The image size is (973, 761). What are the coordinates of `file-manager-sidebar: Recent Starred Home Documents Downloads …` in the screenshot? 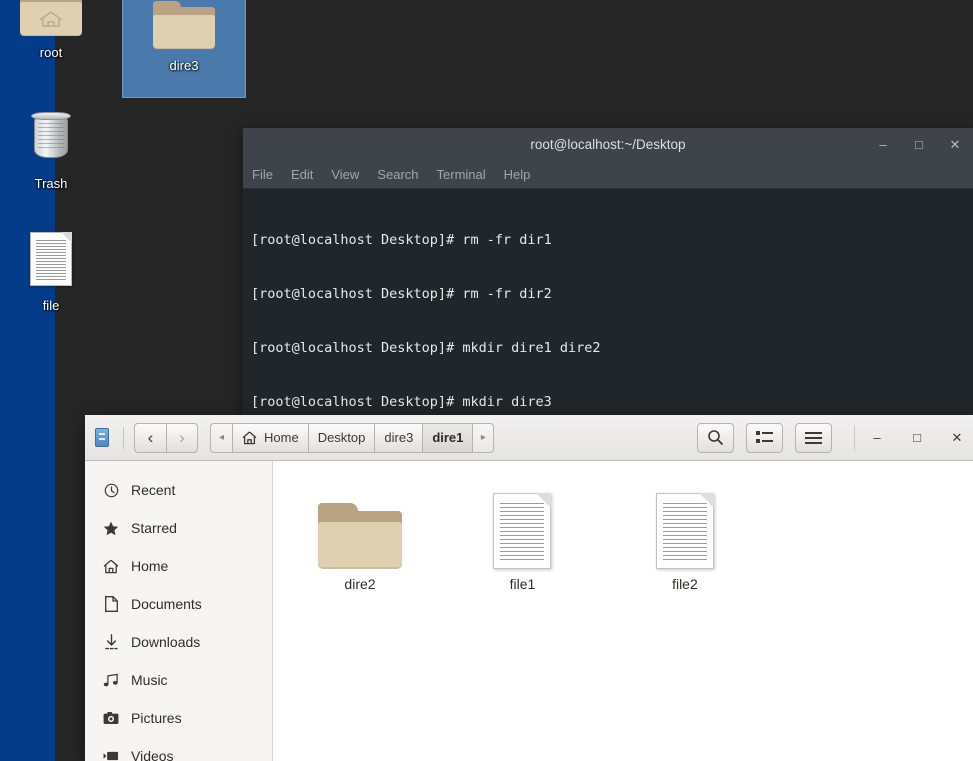 It's located at (179, 611).